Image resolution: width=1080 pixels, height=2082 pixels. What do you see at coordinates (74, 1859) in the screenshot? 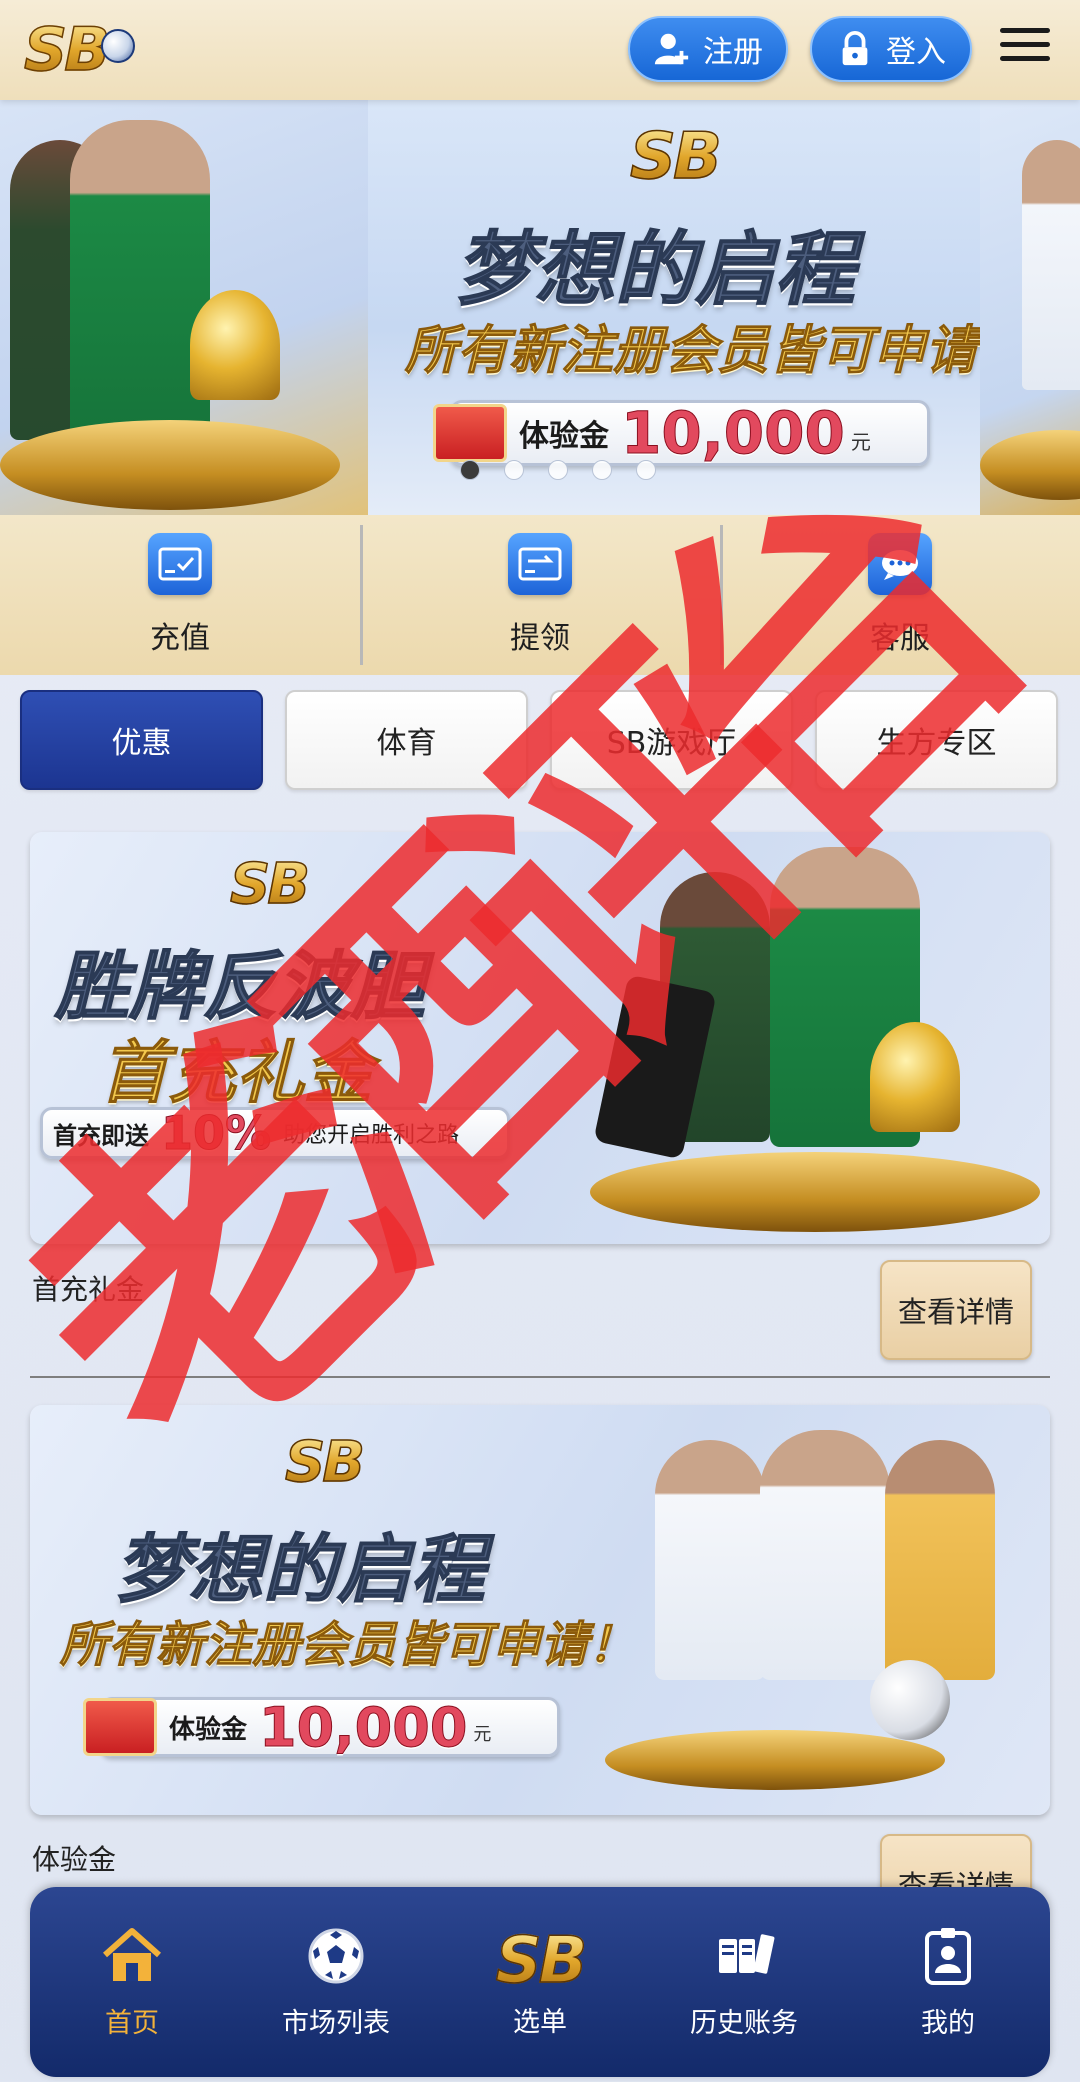
I see `promo-name-trial-bonus: 体验金` at bounding box center [74, 1859].